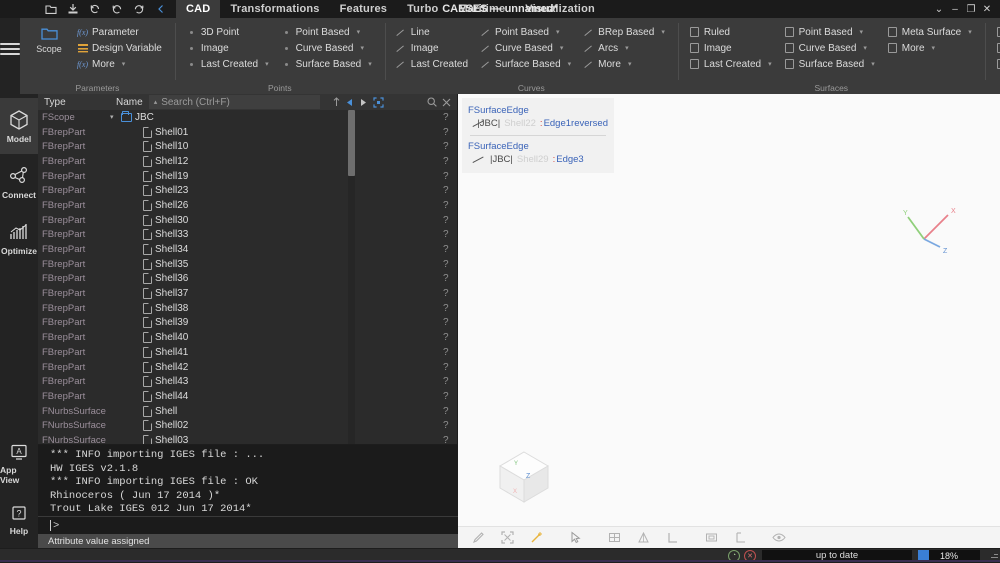 The height and width of the screenshot is (563, 1000). What do you see at coordinates (19, 520) in the screenshot?
I see `sidebar-item-help: ? Help` at bounding box center [19, 520].